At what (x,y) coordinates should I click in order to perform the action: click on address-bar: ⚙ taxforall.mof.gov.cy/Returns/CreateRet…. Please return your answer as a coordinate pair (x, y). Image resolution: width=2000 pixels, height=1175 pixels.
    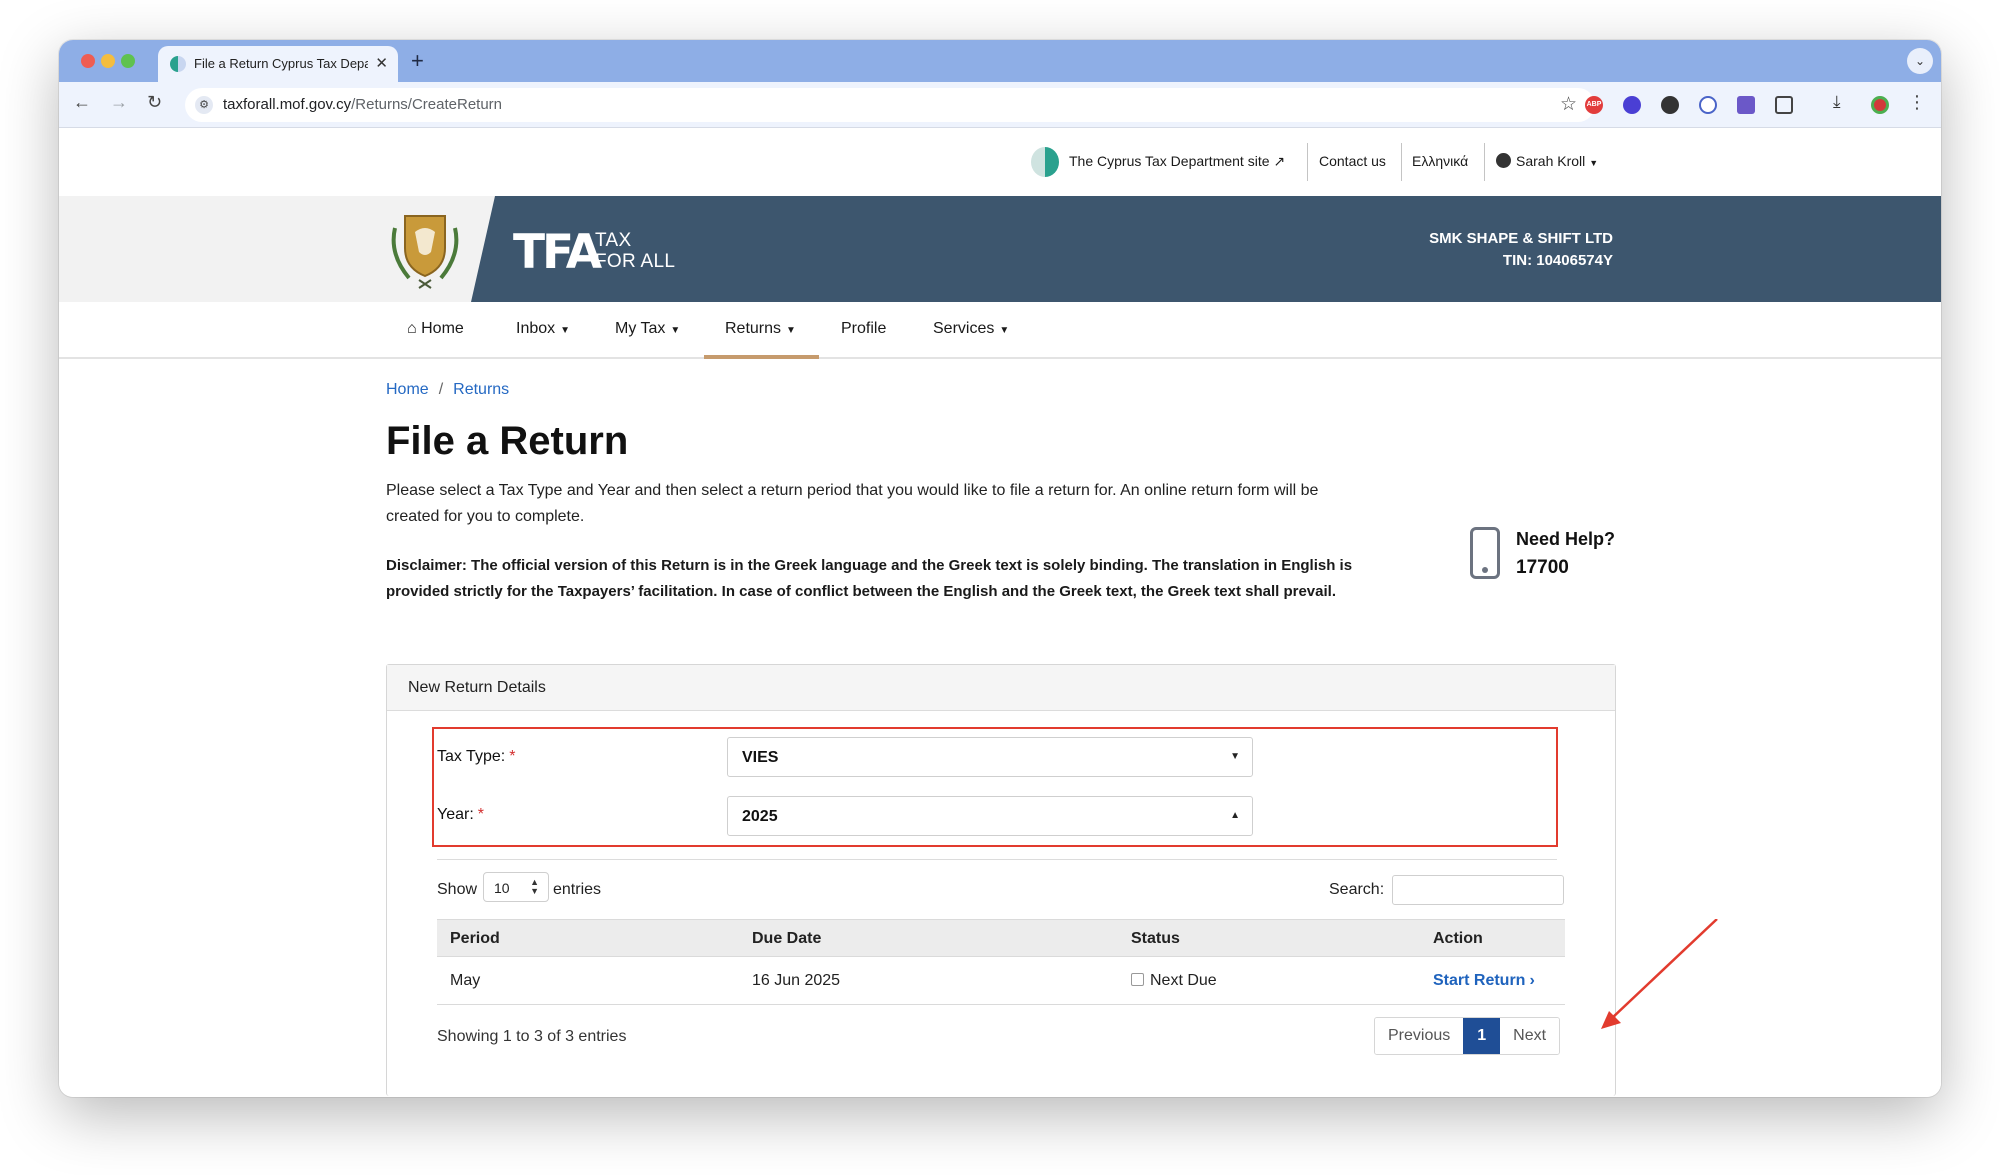
    Looking at the image, I should click on (890, 105).